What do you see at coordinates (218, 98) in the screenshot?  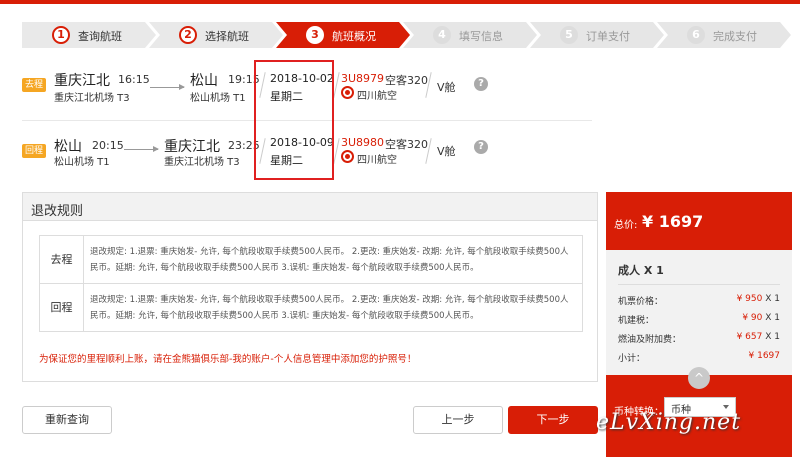 I see `arrival-airport: 松山机场 T1` at bounding box center [218, 98].